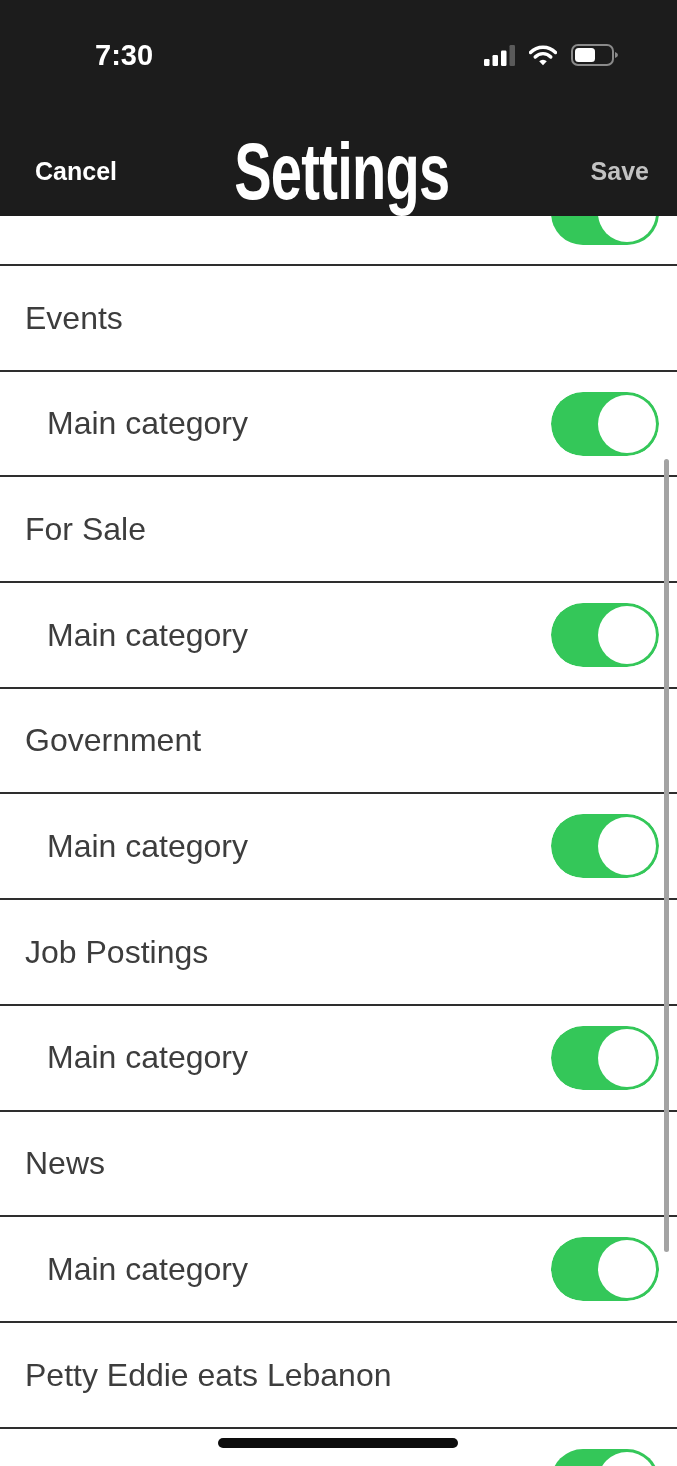 The height and width of the screenshot is (1466, 677). Describe the element at coordinates (65, 1163) in the screenshot. I see `category-label: News` at that location.